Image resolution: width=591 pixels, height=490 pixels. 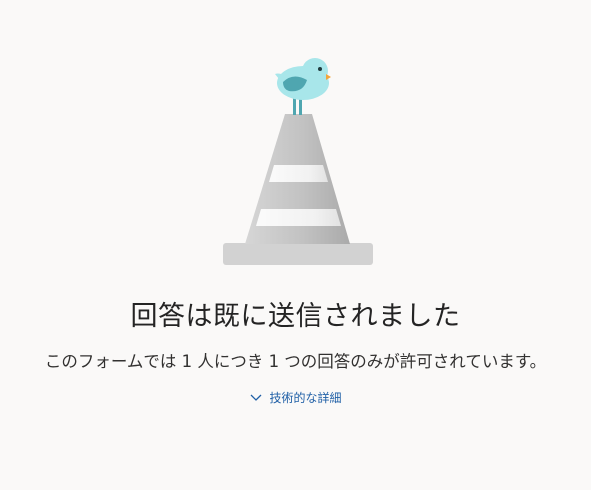 I want to click on bird-beak, so click(x=328, y=77).